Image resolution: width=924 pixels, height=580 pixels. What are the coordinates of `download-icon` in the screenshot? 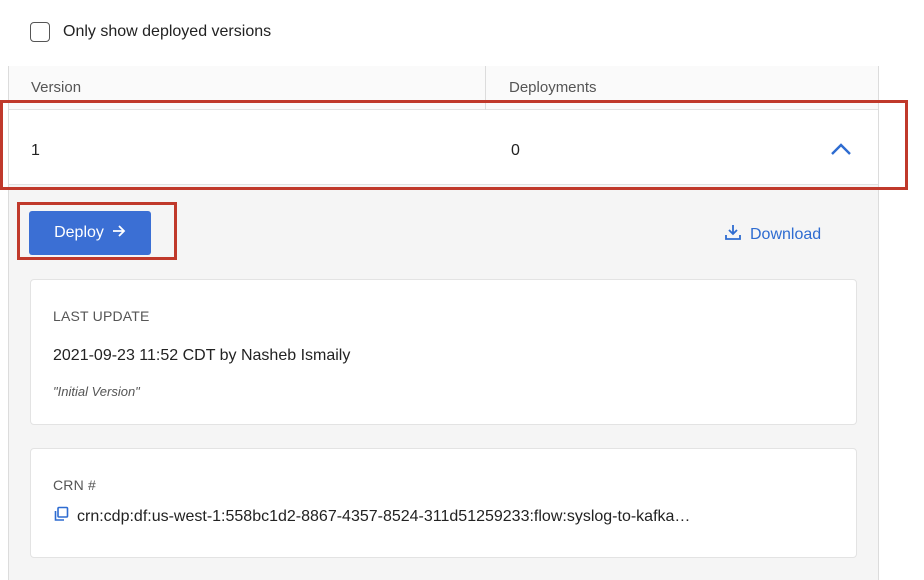 It's located at (733, 234).